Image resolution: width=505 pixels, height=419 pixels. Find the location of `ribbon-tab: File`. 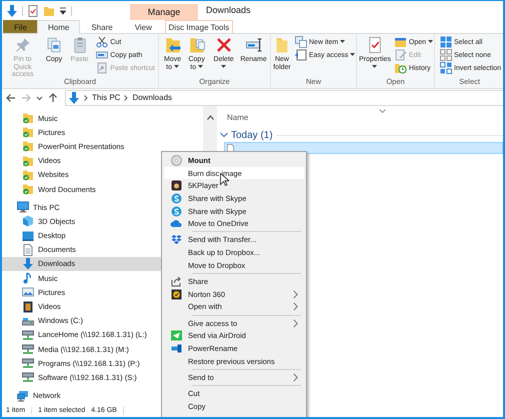

ribbon-tab: File is located at coordinates (20, 26).